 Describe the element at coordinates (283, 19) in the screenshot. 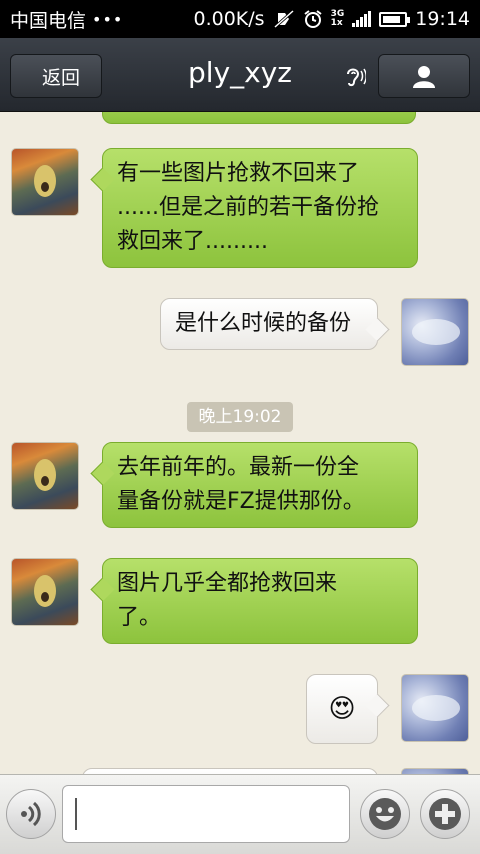

I see `mute-icon` at that location.